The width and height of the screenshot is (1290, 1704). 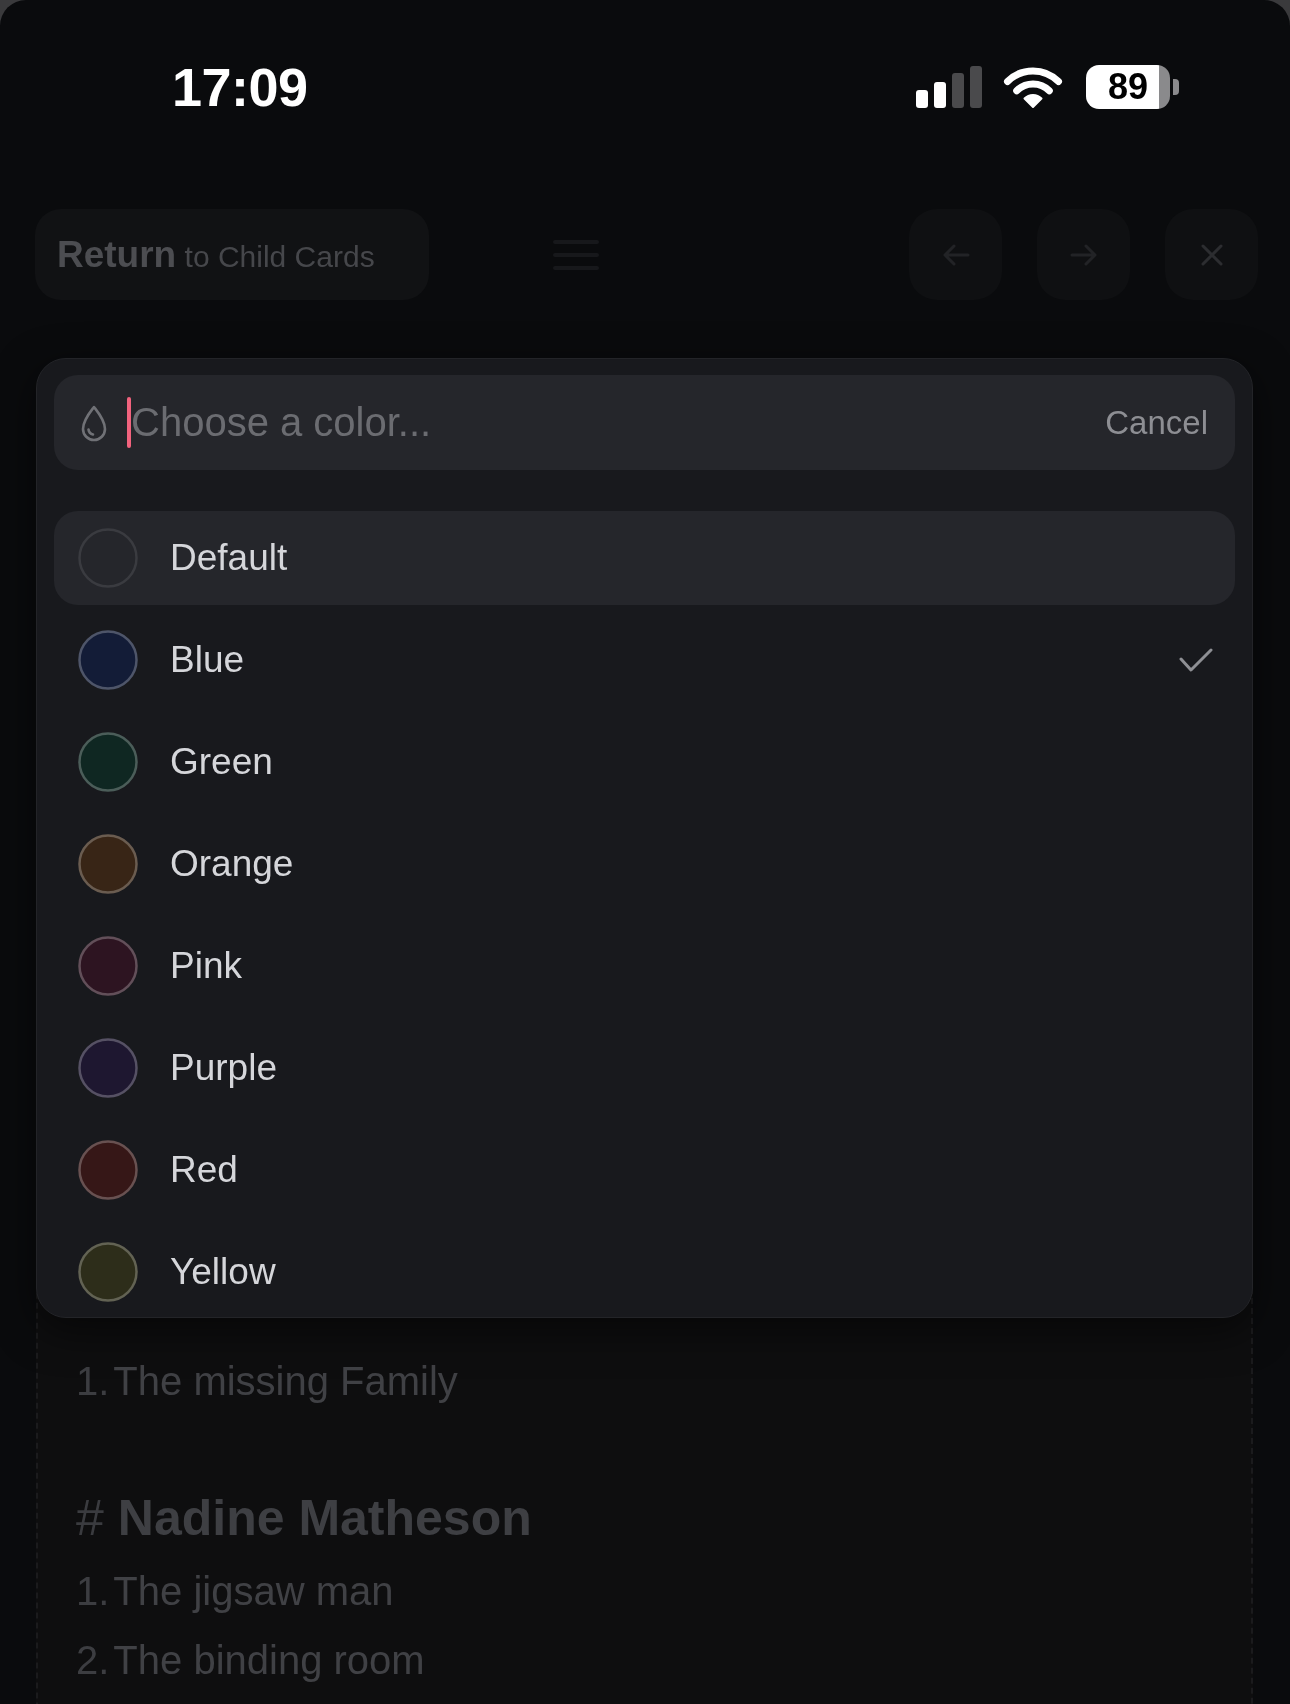 What do you see at coordinates (1033, 87) in the screenshot?
I see `wifi-icon` at bounding box center [1033, 87].